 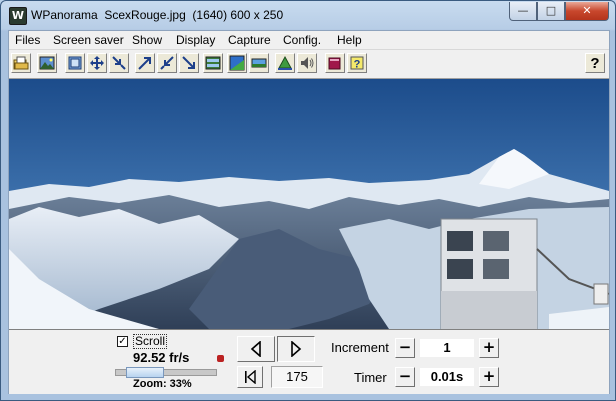 What do you see at coordinates (157, 15) in the screenshot?
I see `window-title: WPanorama ScexRouge.jpg (1640) 600 x 250` at bounding box center [157, 15].